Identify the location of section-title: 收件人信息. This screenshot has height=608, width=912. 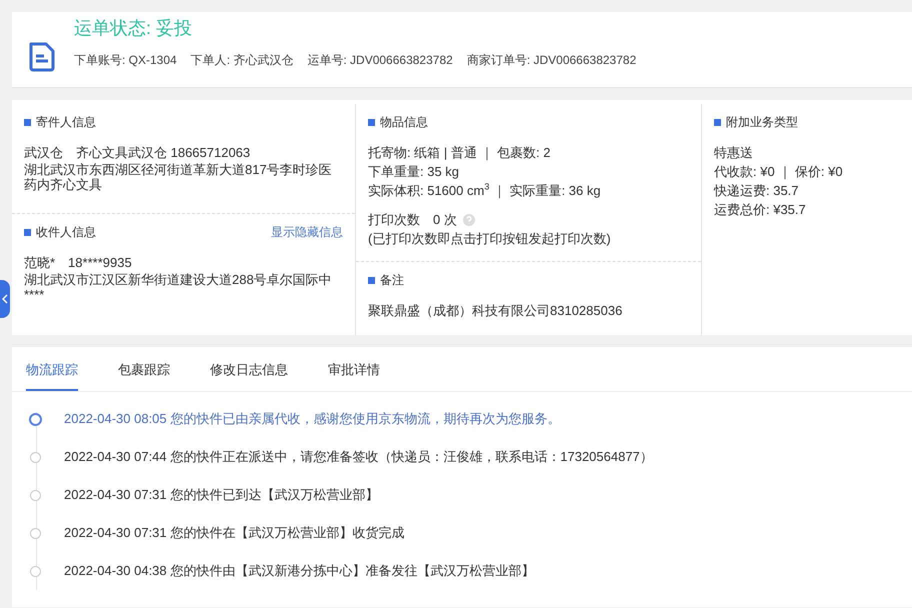
(66, 232).